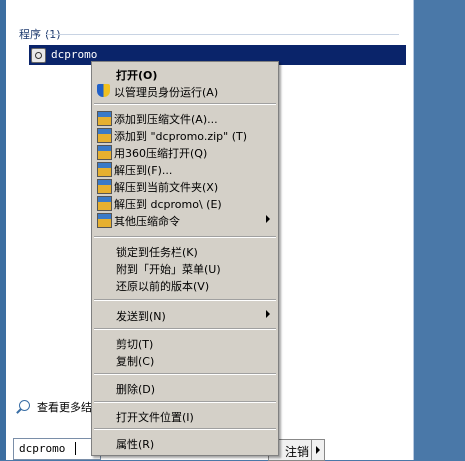 This screenshot has width=465, height=461. I want to click on text-caret, so click(75, 448).